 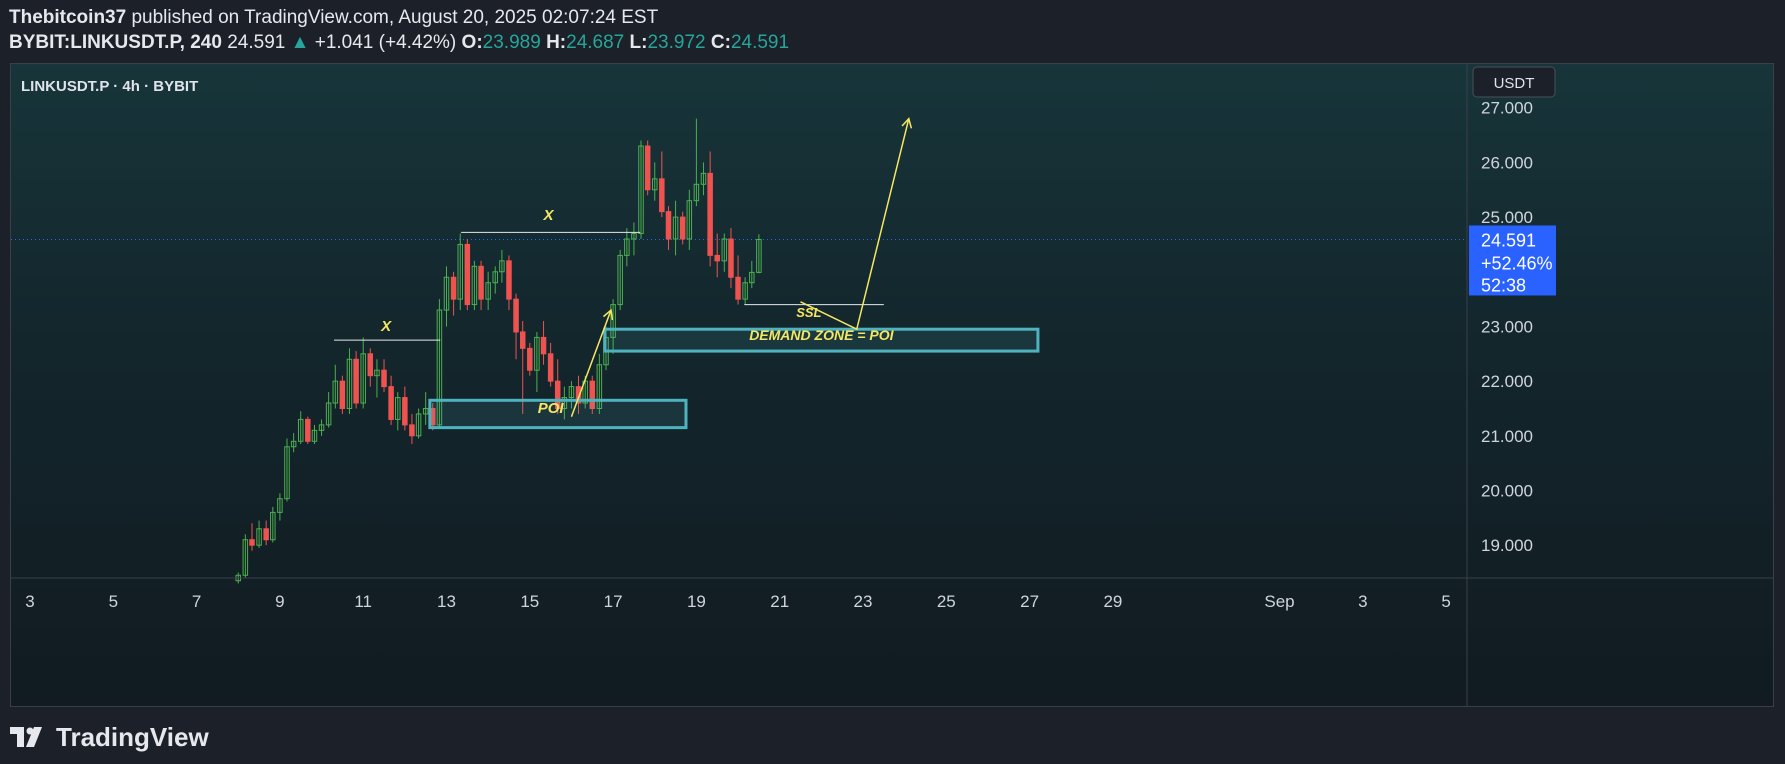 I want to click on y-tick-label: 25.000, so click(x=1507, y=217).